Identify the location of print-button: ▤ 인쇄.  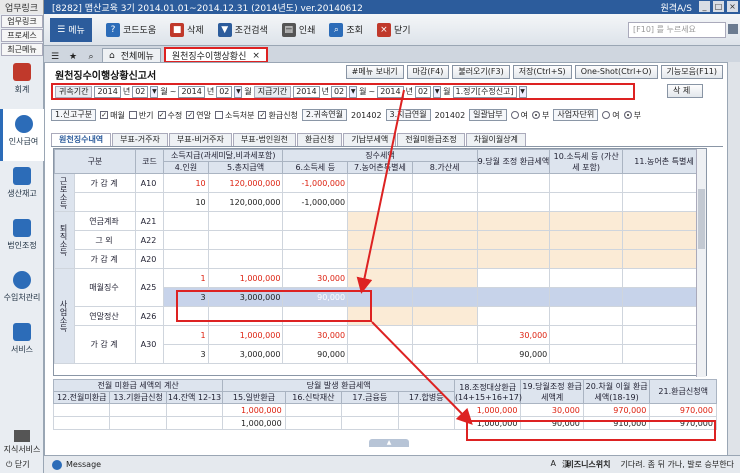
(298, 29).